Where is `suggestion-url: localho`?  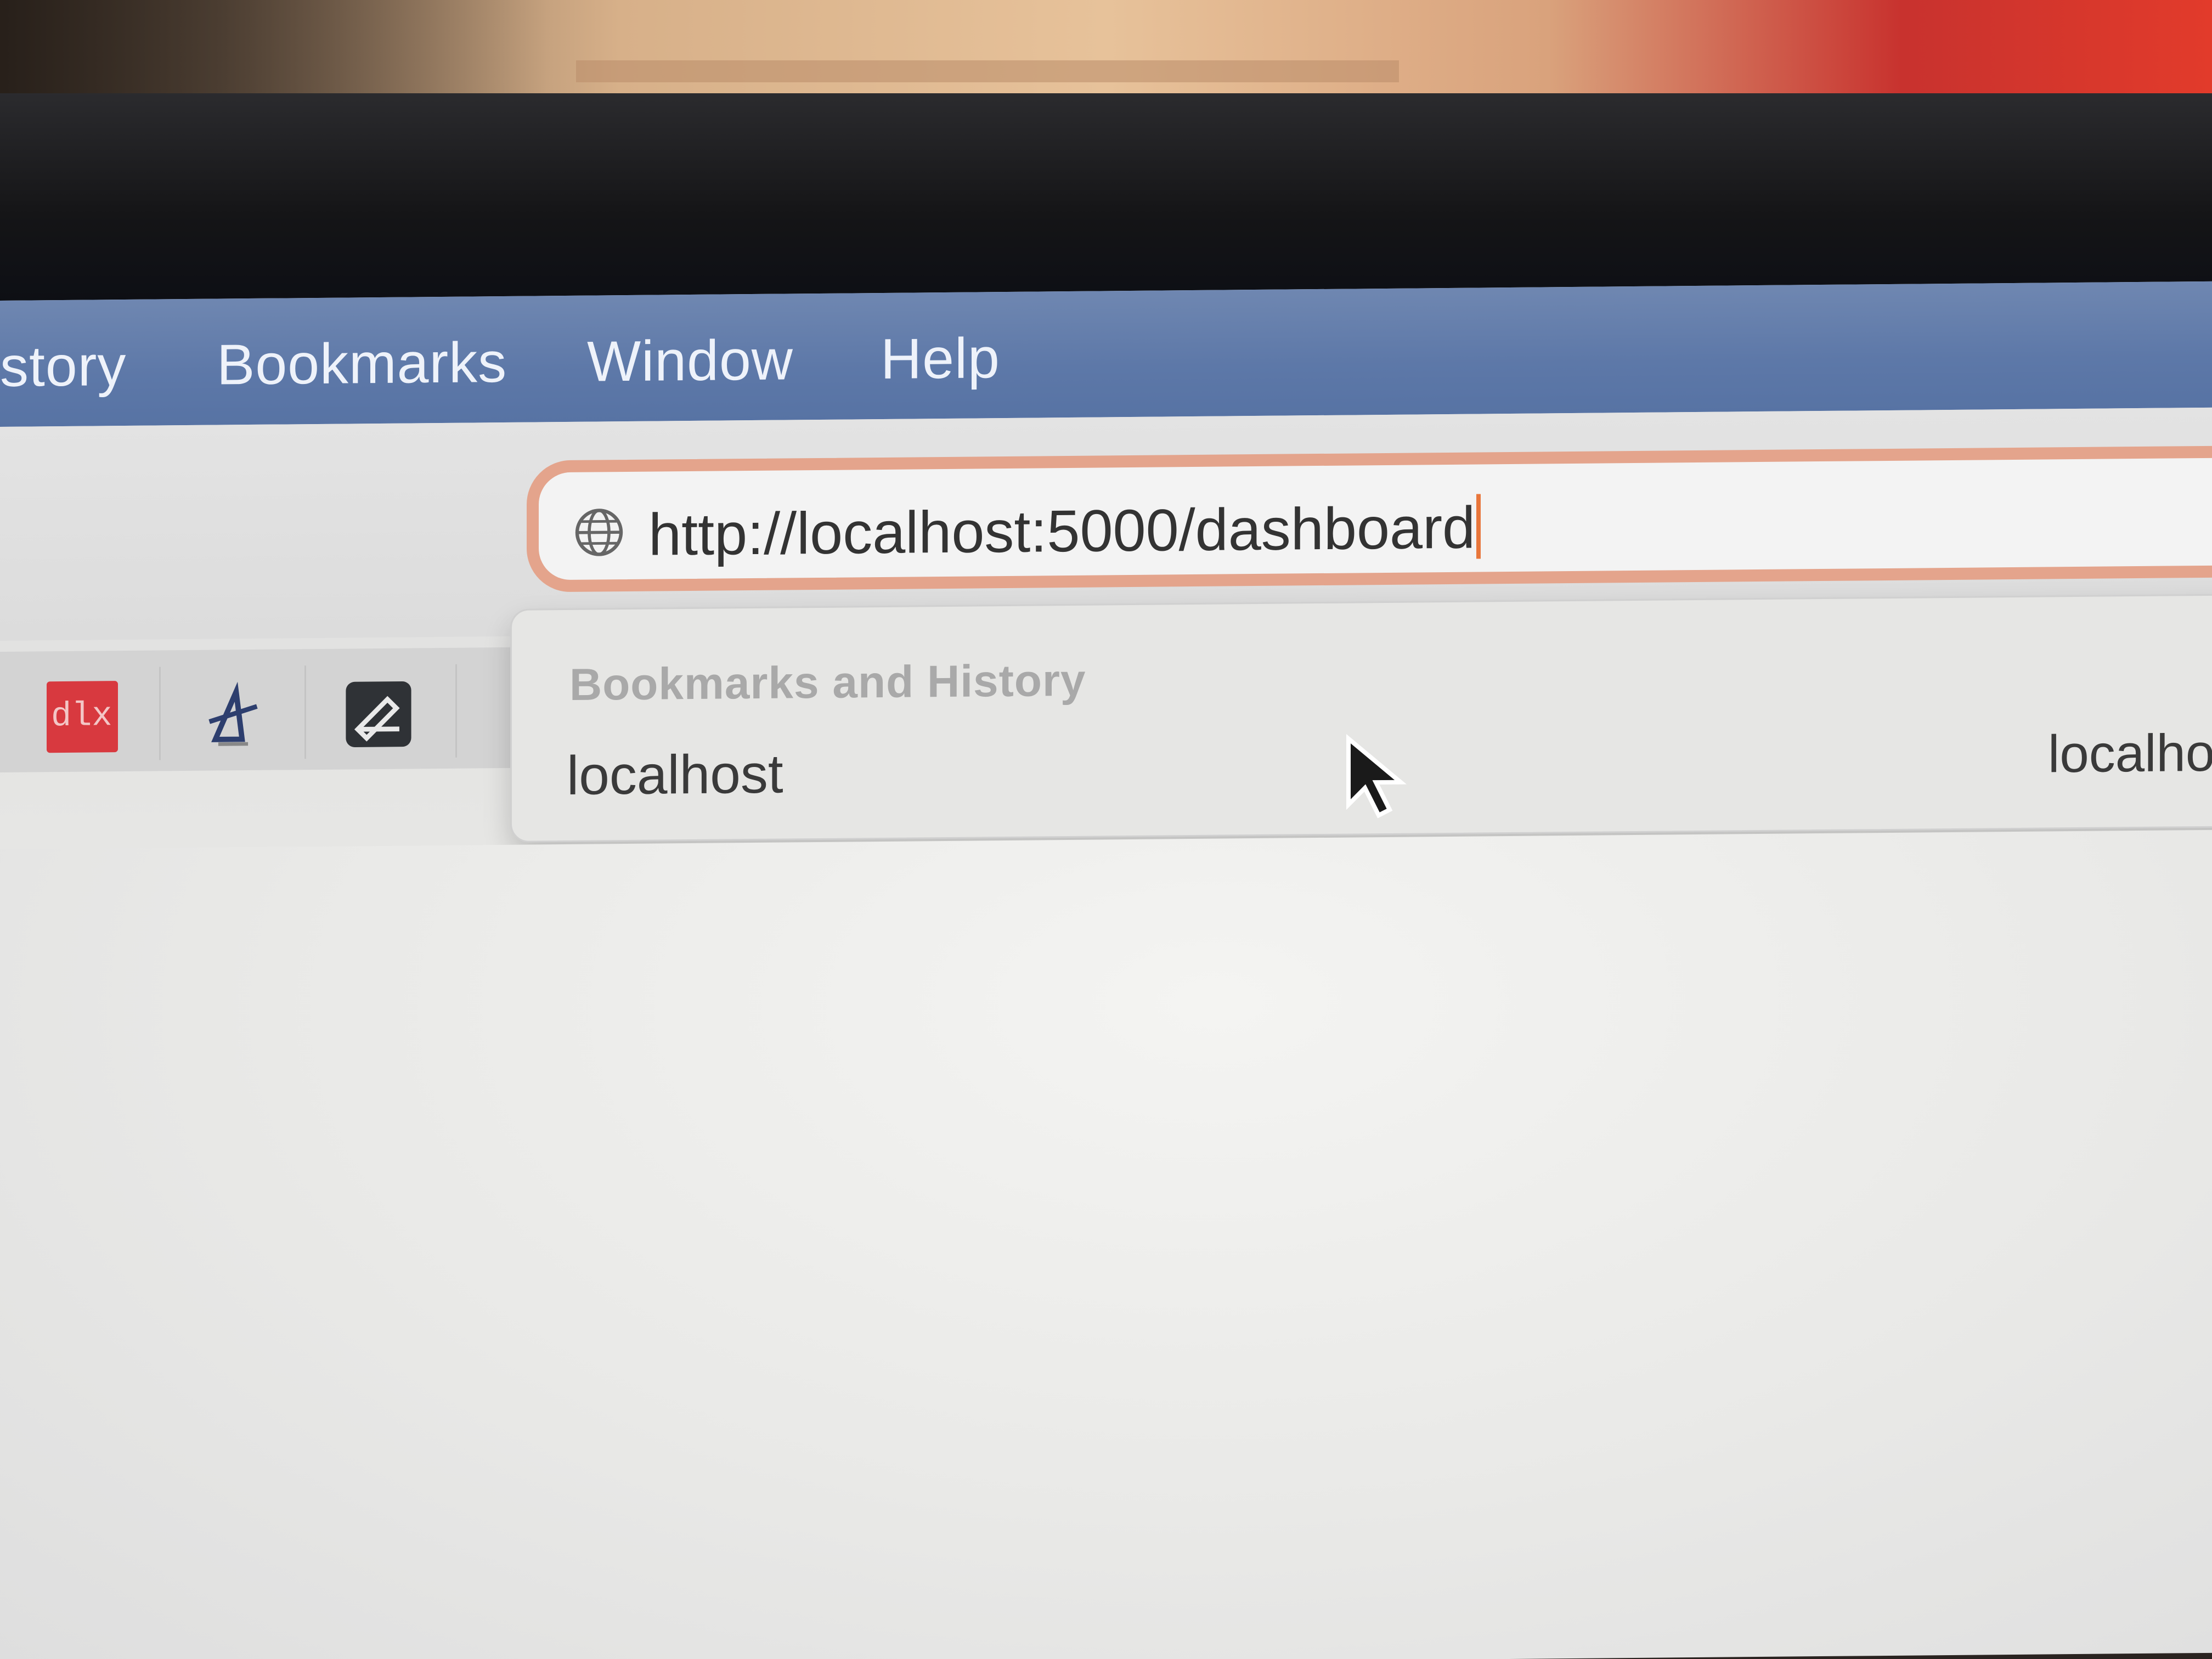
suggestion-url: localho is located at coordinates (2130, 754).